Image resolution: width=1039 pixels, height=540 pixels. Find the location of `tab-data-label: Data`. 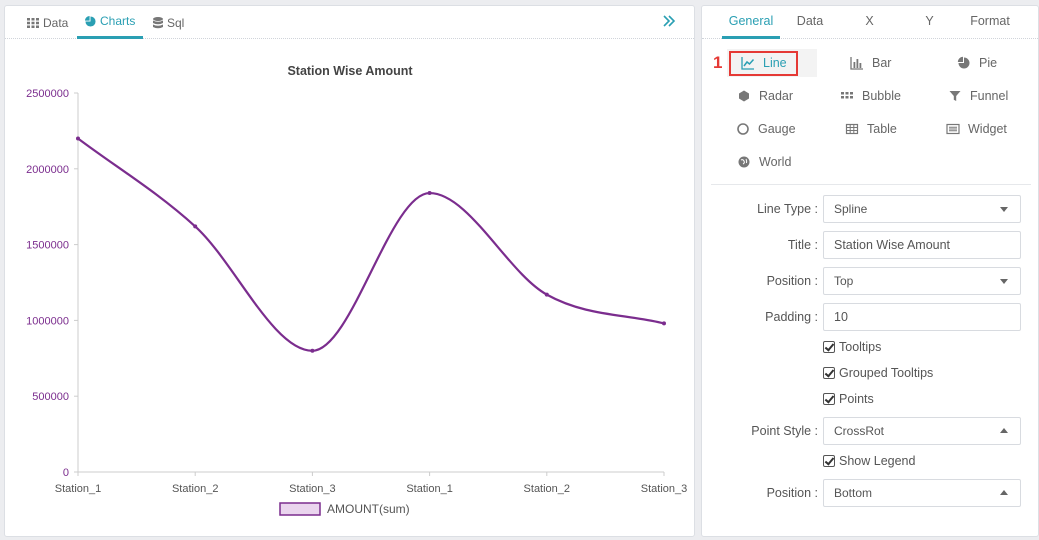

tab-data-label: Data is located at coordinates (56, 22).